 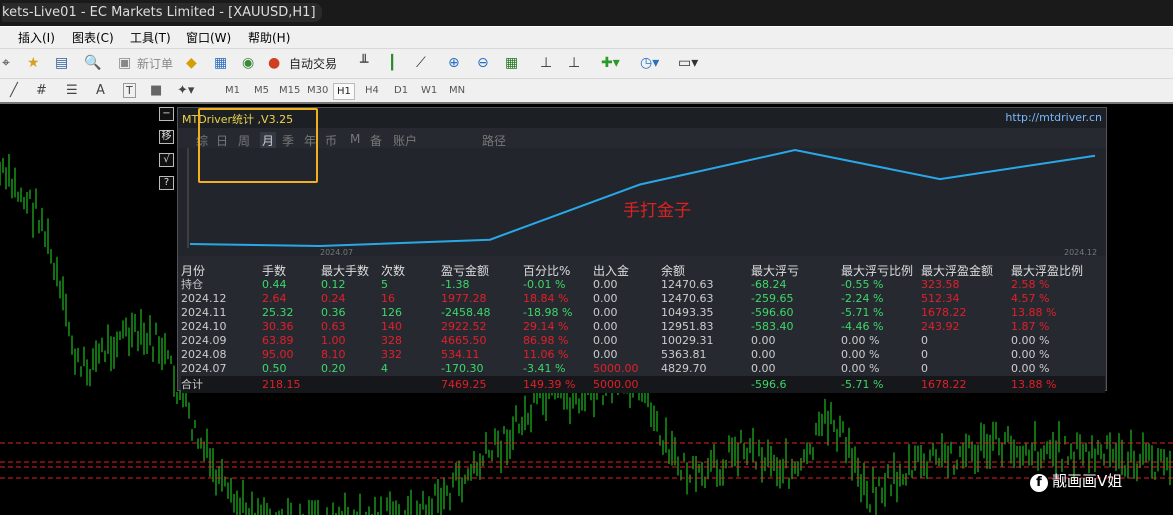 I want to click on menu-window: 窗口(W), so click(x=208, y=38).